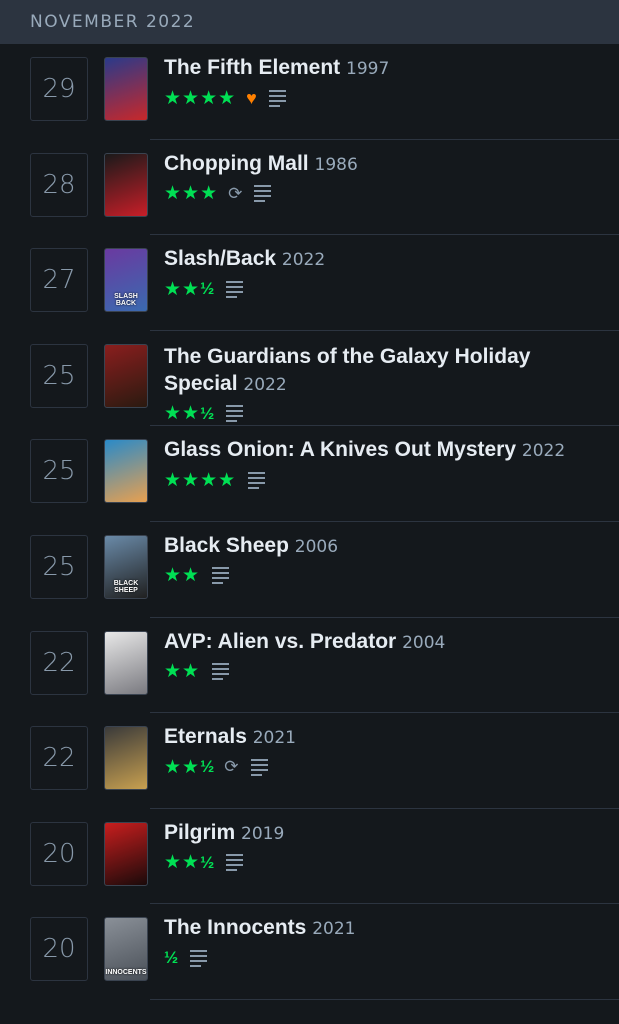 The image size is (619, 1024). What do you see at coordinates (340, 449) in the screenshot?
I see `film-title: Glass Onion: A Knives Out Mystery` at bounding box center [340, 449].